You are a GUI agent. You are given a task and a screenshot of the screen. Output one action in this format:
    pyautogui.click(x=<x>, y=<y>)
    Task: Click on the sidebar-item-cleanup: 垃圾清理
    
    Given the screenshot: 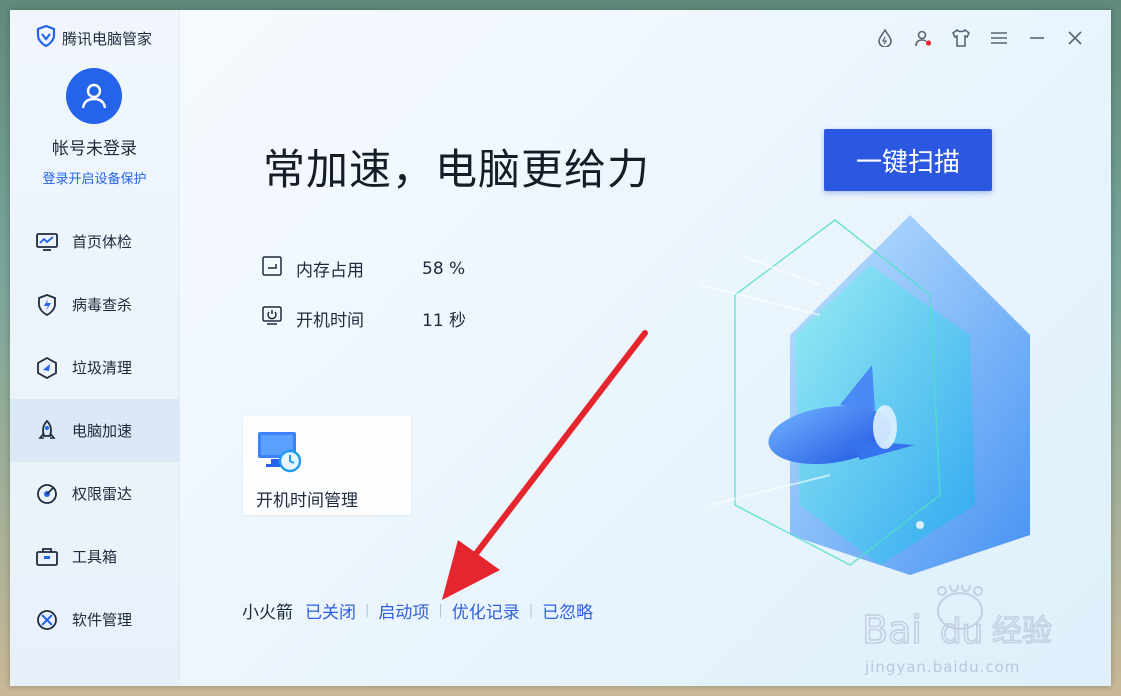 What is the action you would take?
    pyautogui.click(x=94, y=367)
    